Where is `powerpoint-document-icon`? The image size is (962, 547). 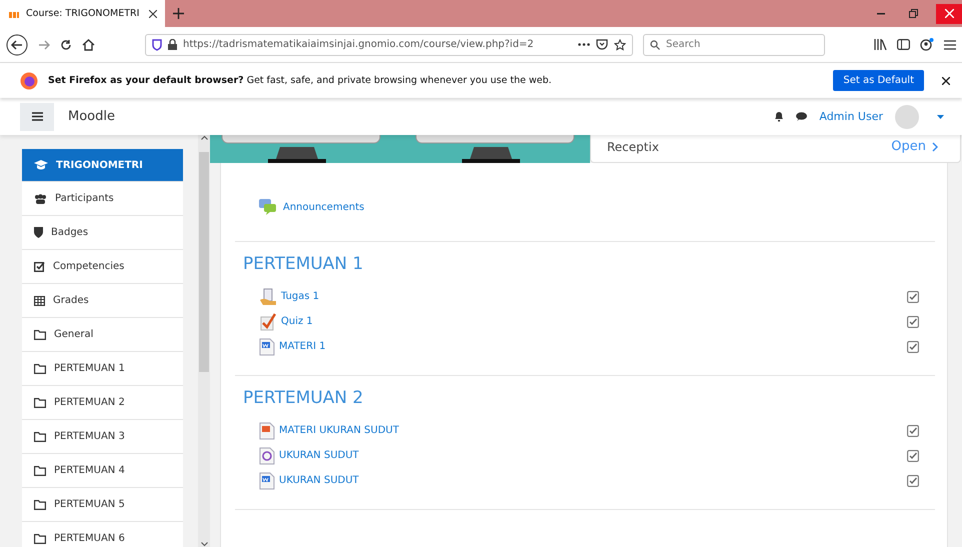
powerpoint-document-icon is located at coordinates (267, 431).